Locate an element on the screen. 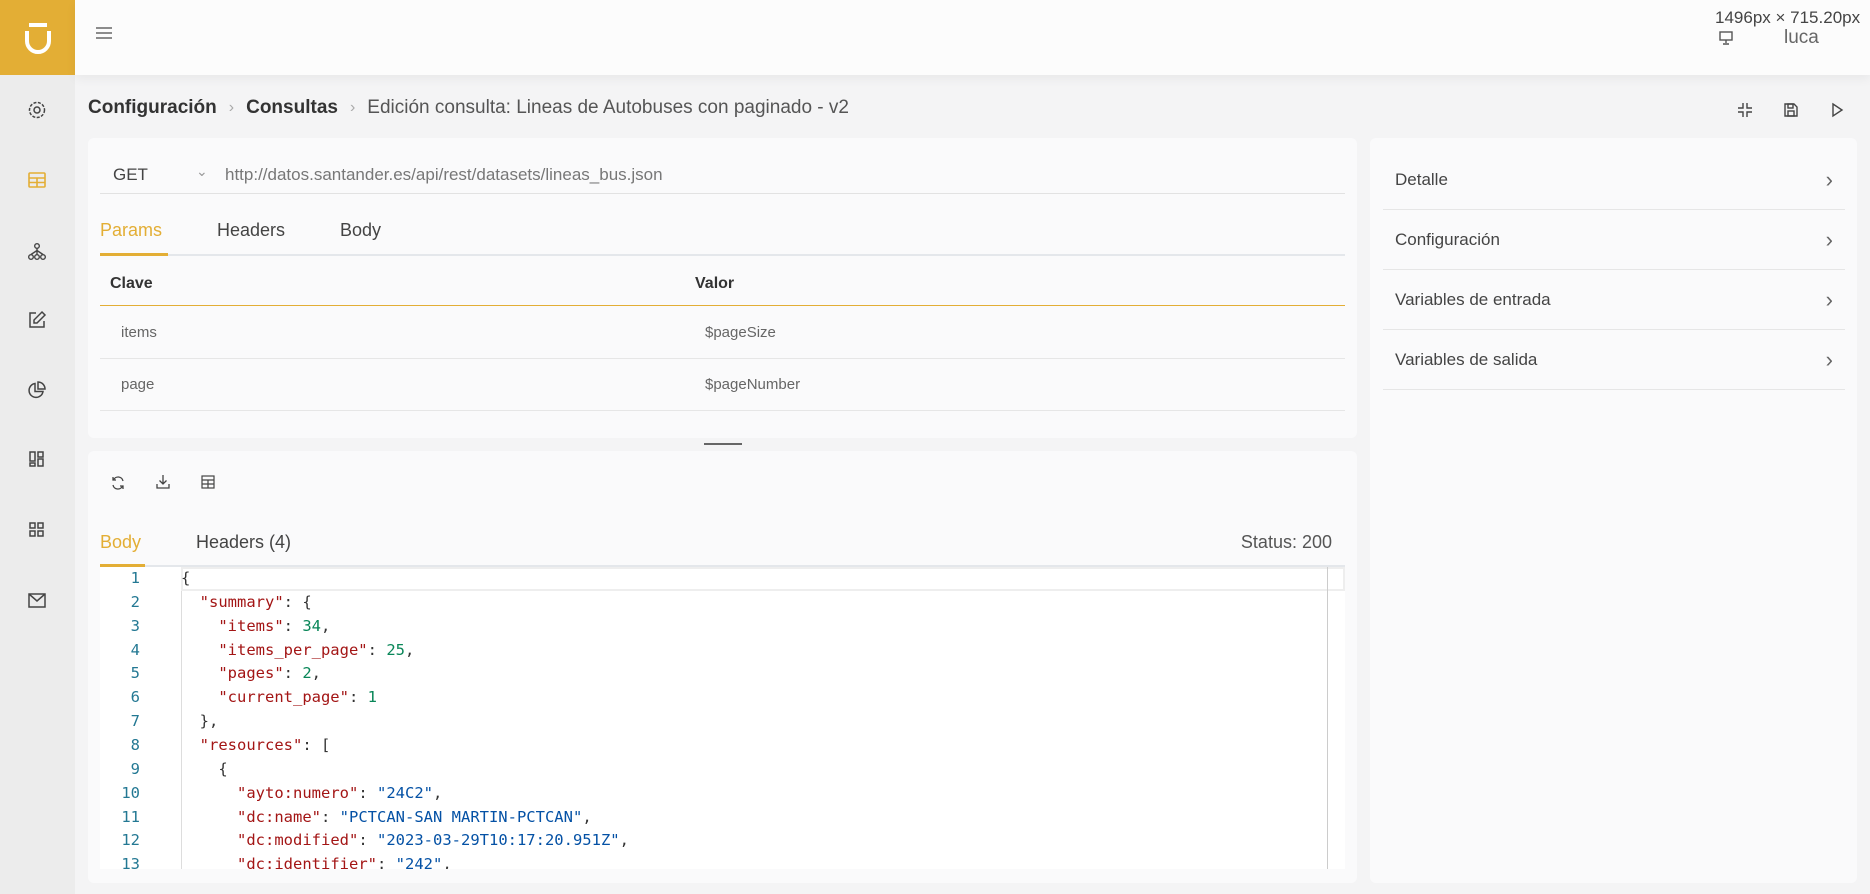  refresh-icon is located at coordinates (118, 485).